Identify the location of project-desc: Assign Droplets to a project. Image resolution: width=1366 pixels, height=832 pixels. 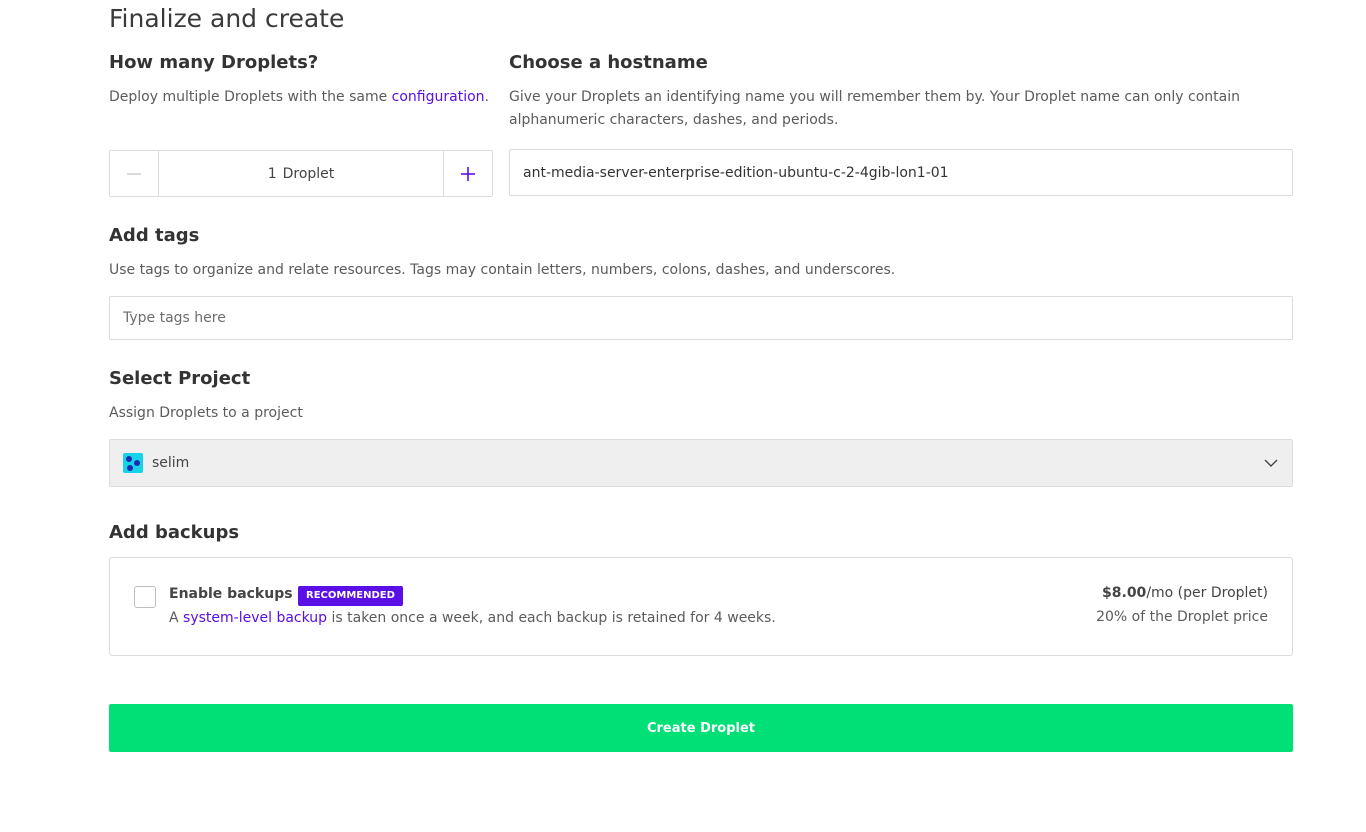
(206, 413).